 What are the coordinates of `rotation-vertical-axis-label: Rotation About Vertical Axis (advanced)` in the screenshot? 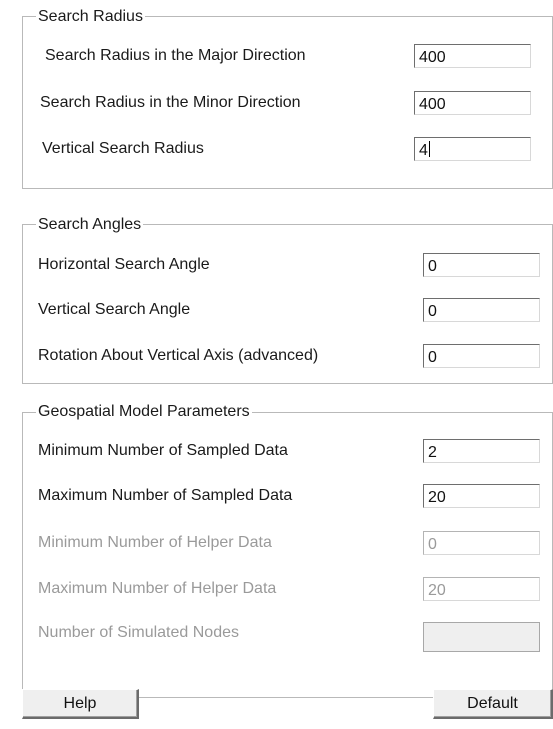 It's located at (178, 355).